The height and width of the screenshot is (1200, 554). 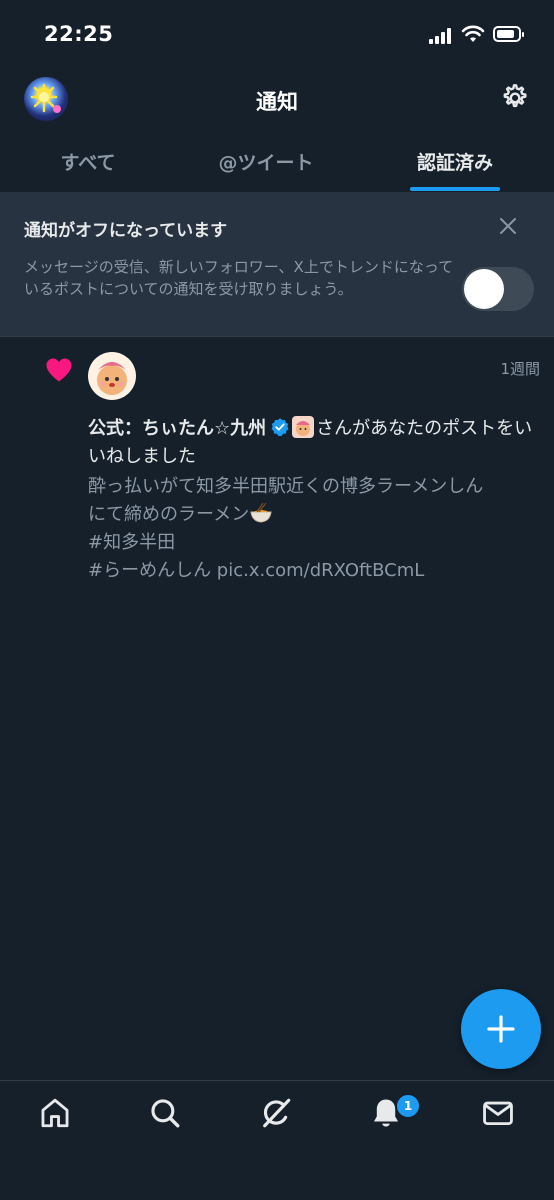 I want to click on close-icon, so click(x=508, y=226).